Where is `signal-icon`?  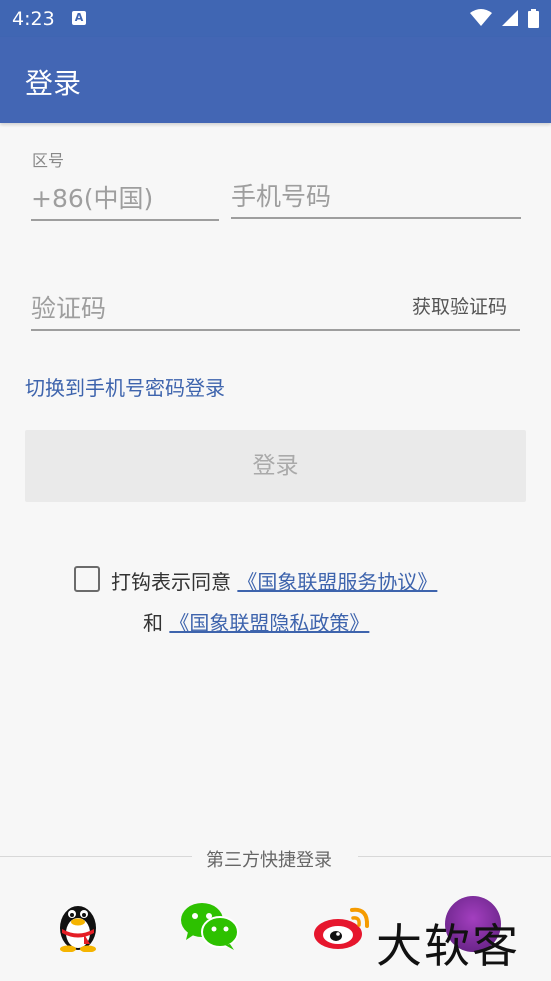
signal-icon is located at coordinates (509, 18).